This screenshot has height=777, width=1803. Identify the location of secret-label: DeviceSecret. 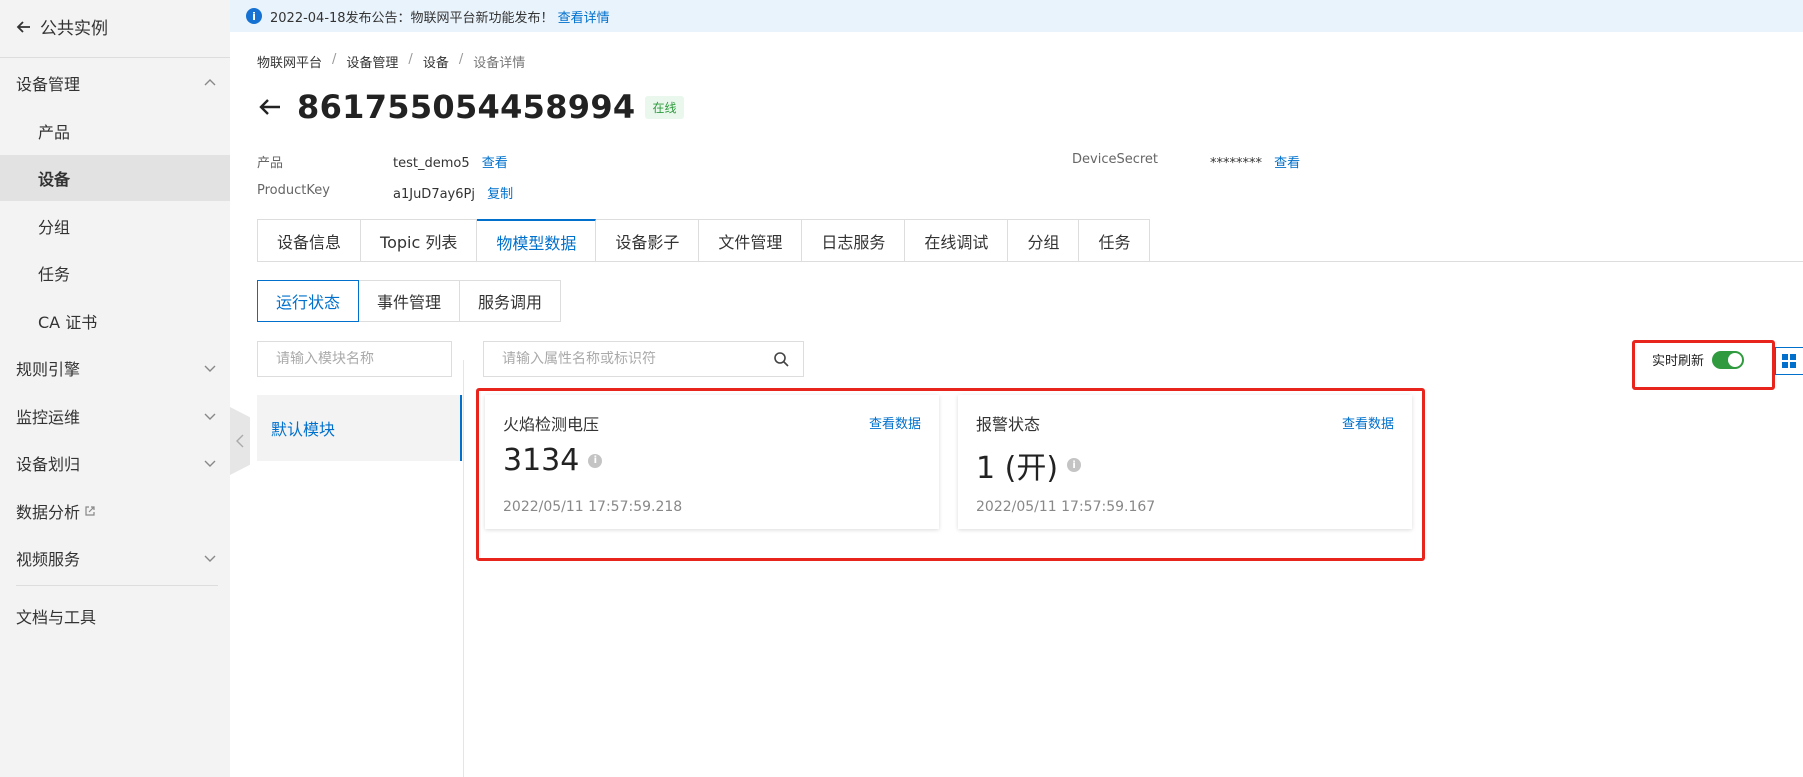
(1115, 159).